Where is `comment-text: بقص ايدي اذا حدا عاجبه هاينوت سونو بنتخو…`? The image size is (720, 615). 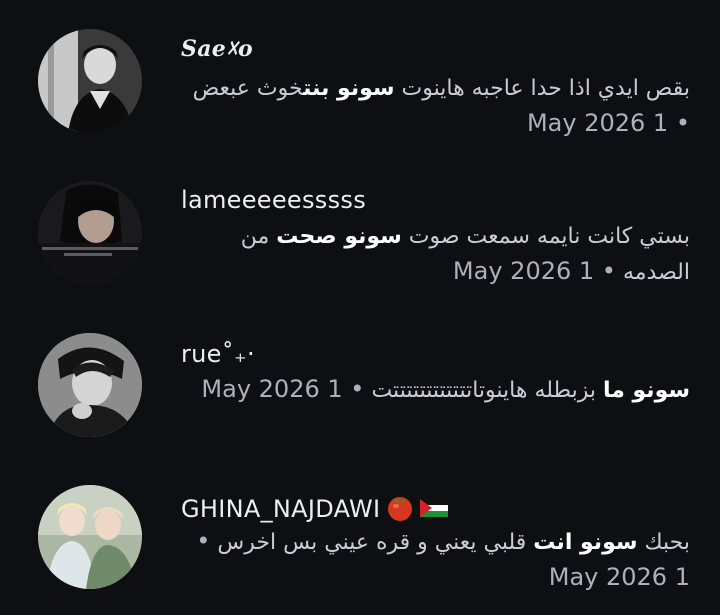 comment-text: بقص ايدي اذا حدا عاجبه هاينوت سونو بنتخو… is located at coordinates (435, 107).